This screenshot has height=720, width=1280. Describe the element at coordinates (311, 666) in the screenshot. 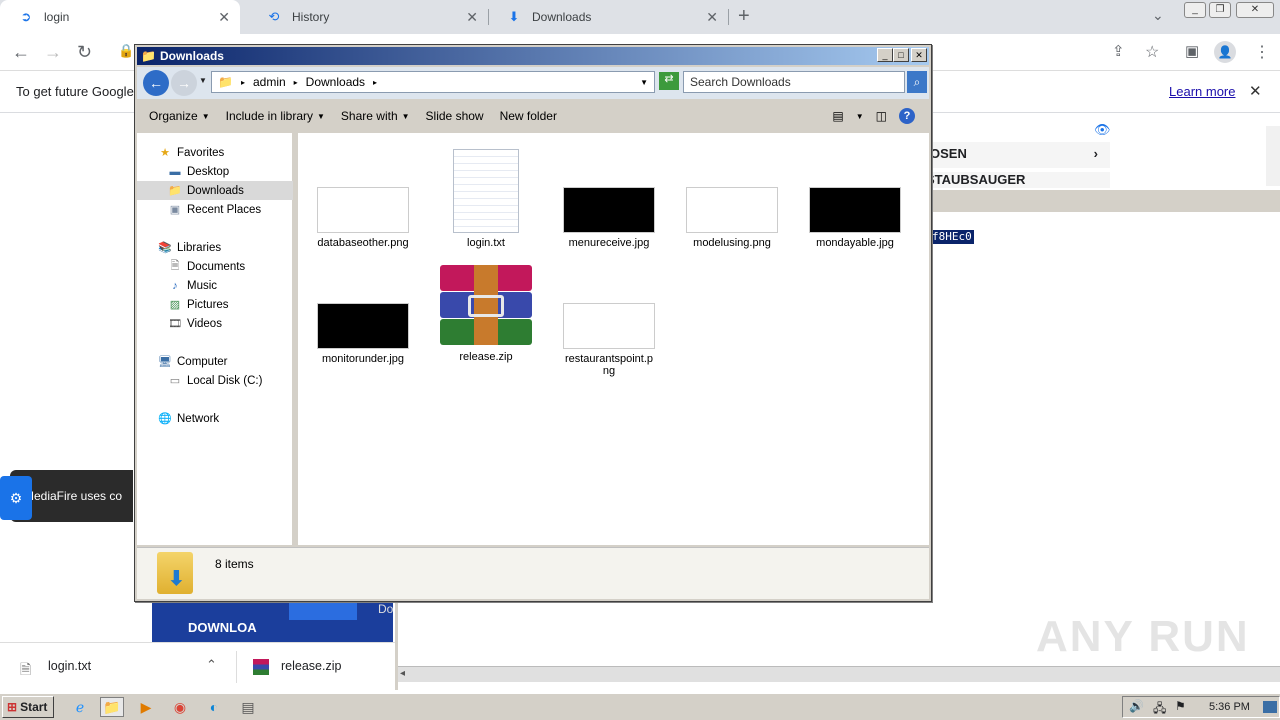

I see `download-item-name: release.zip` at that location.